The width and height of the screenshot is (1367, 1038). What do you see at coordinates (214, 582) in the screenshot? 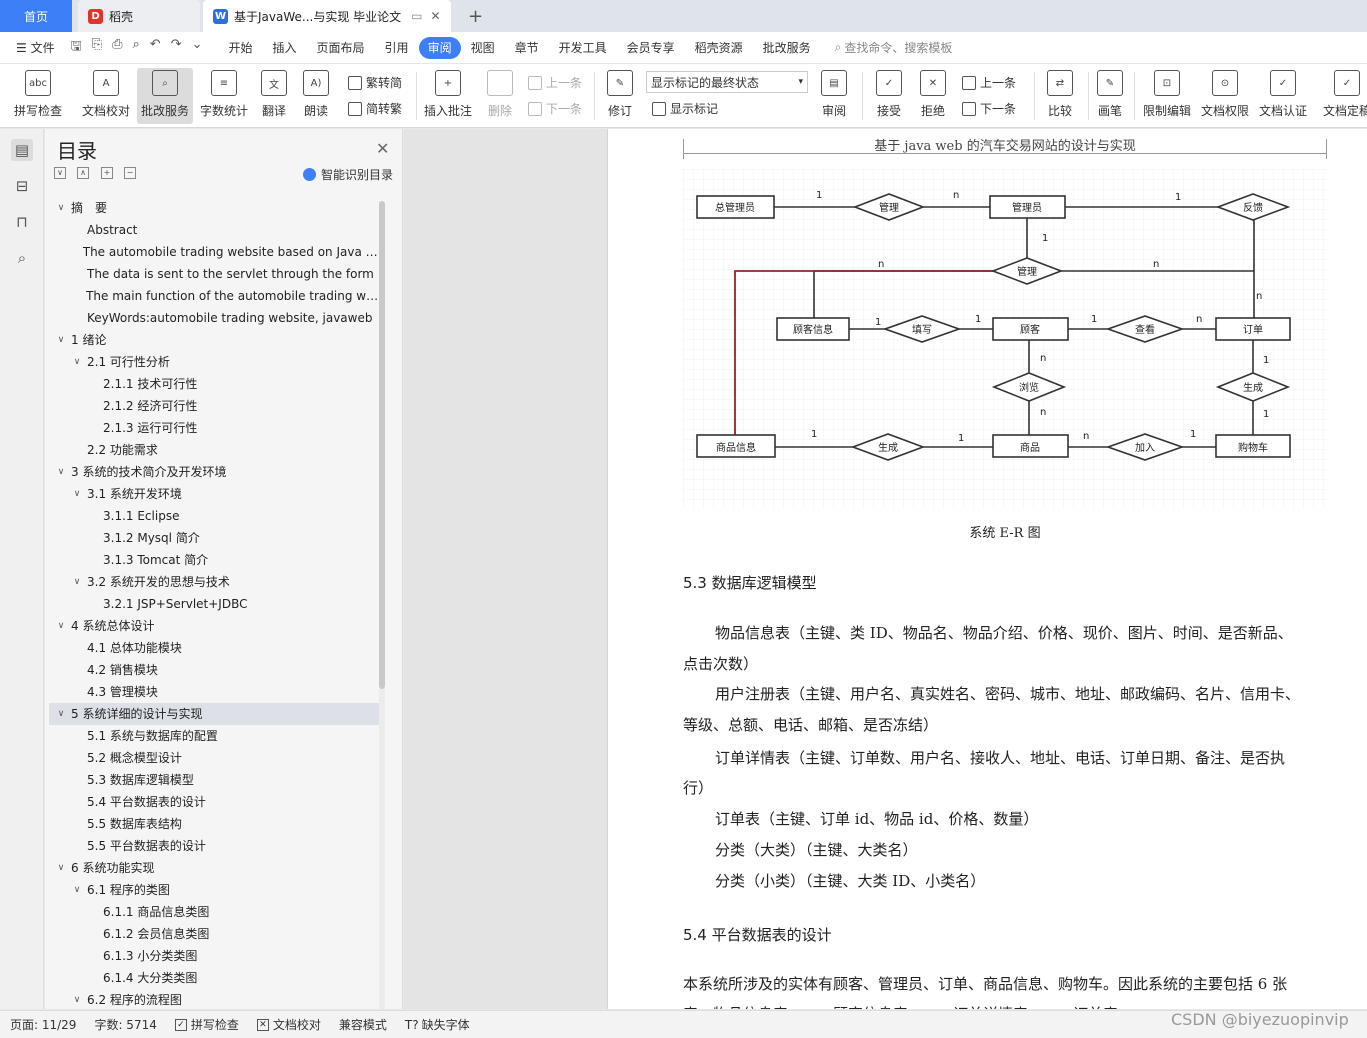
I see `toc-item: ∨ 3.2 系统开发的思想与技术` at bounding box center [214, 582].